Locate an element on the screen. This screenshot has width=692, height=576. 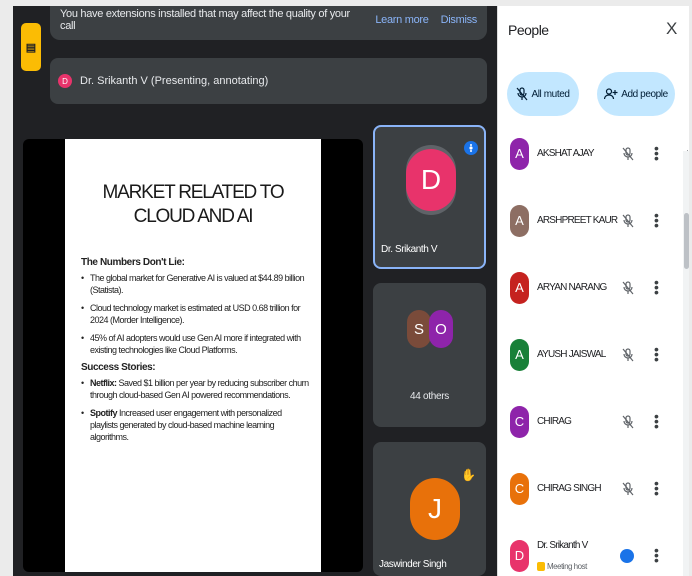
participant-name: AYUSH JAISWAL is located at coordinates (571, 354).